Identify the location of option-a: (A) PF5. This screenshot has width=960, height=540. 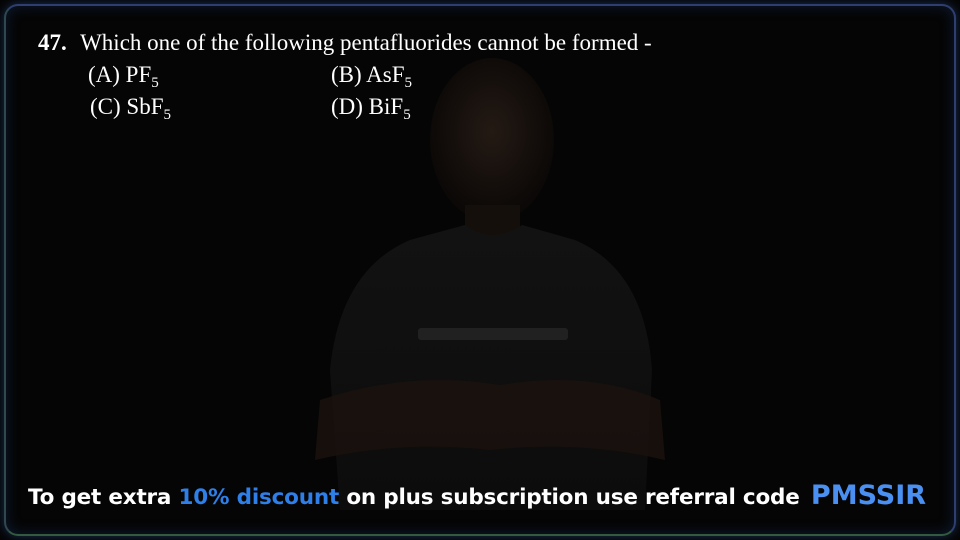
(123, 75).